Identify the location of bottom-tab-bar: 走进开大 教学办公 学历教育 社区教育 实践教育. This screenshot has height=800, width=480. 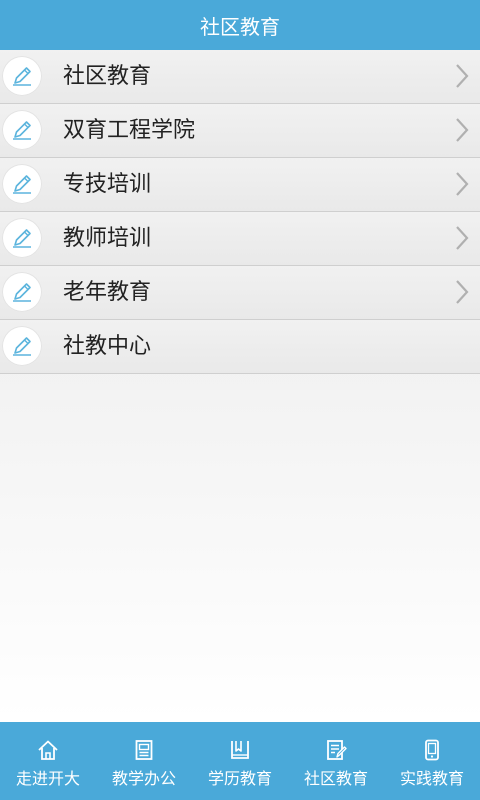
(240, 761).